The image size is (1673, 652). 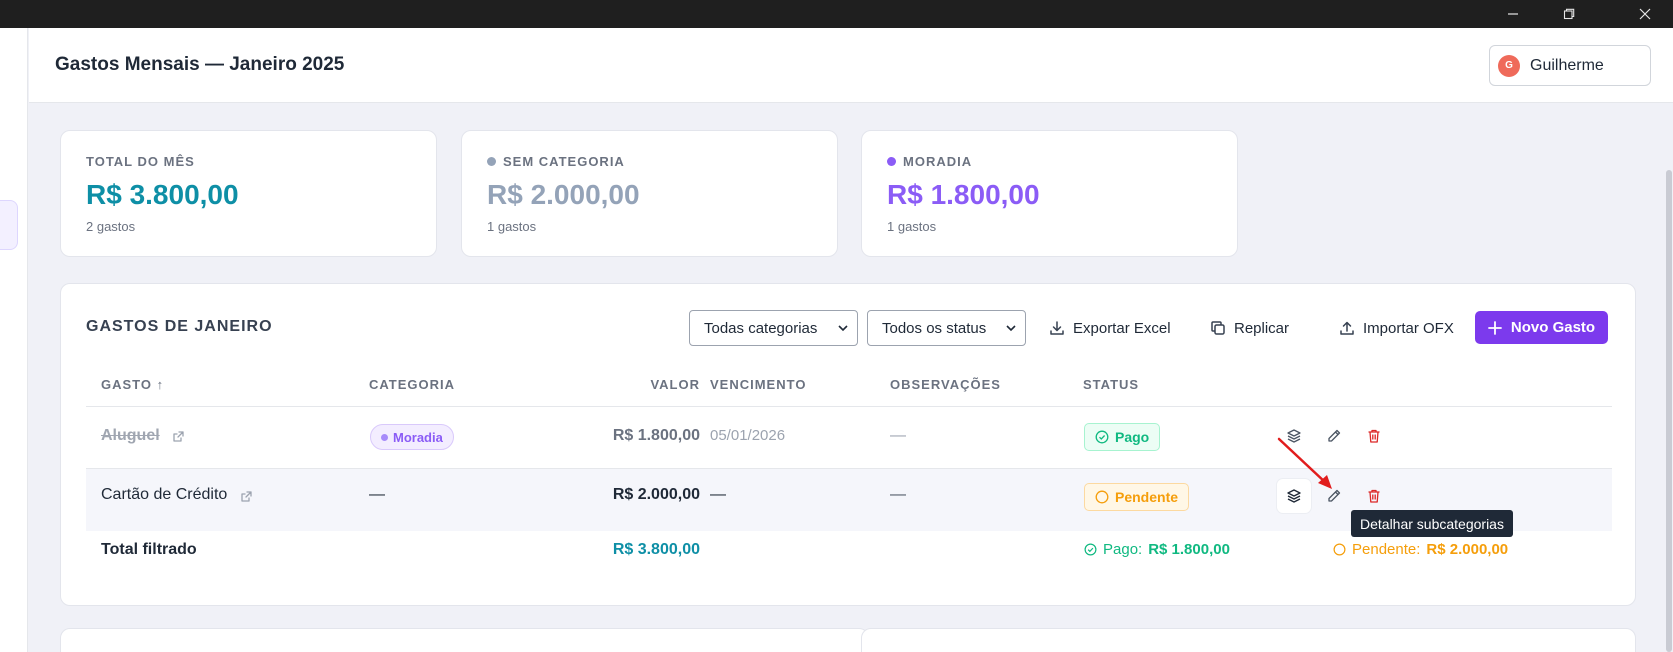 I want to click on column-header-notes: OBSERVAÇÕES, so click(x=945, y=384).